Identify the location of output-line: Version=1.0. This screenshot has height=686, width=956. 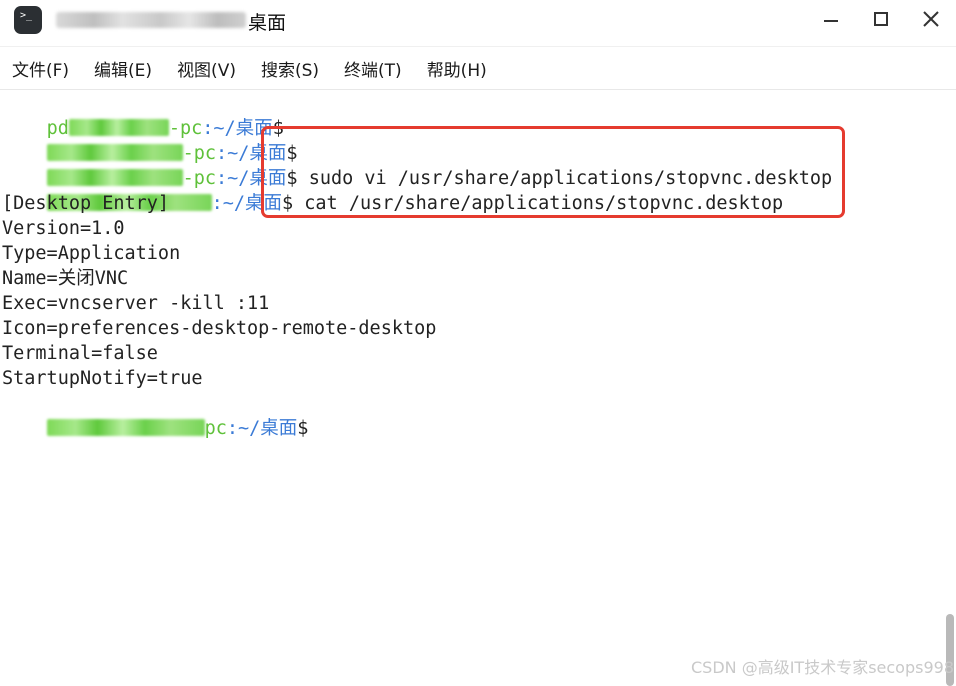
(63, 228).